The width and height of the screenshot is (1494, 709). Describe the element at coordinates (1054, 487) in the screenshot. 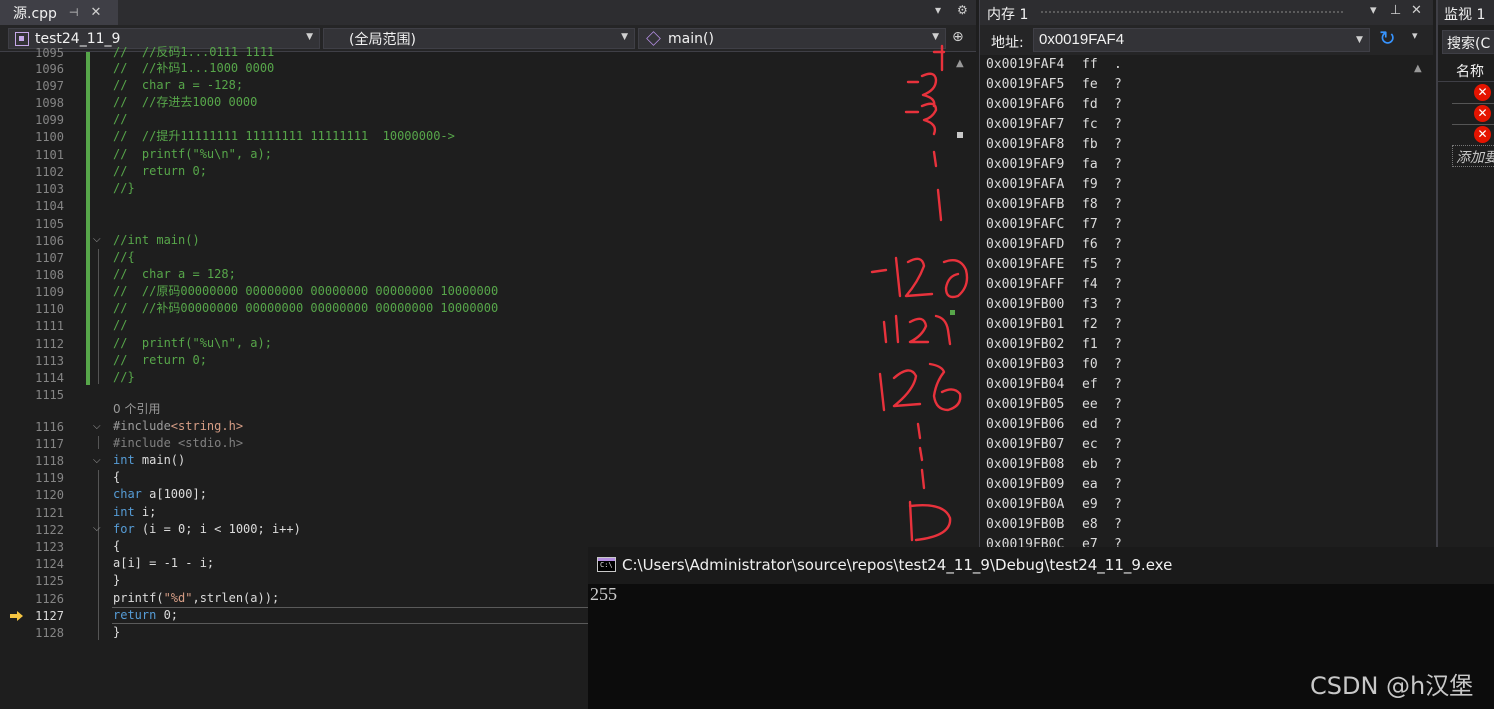

I see `memory-row: 0x0019FB09 ea?` at that location.